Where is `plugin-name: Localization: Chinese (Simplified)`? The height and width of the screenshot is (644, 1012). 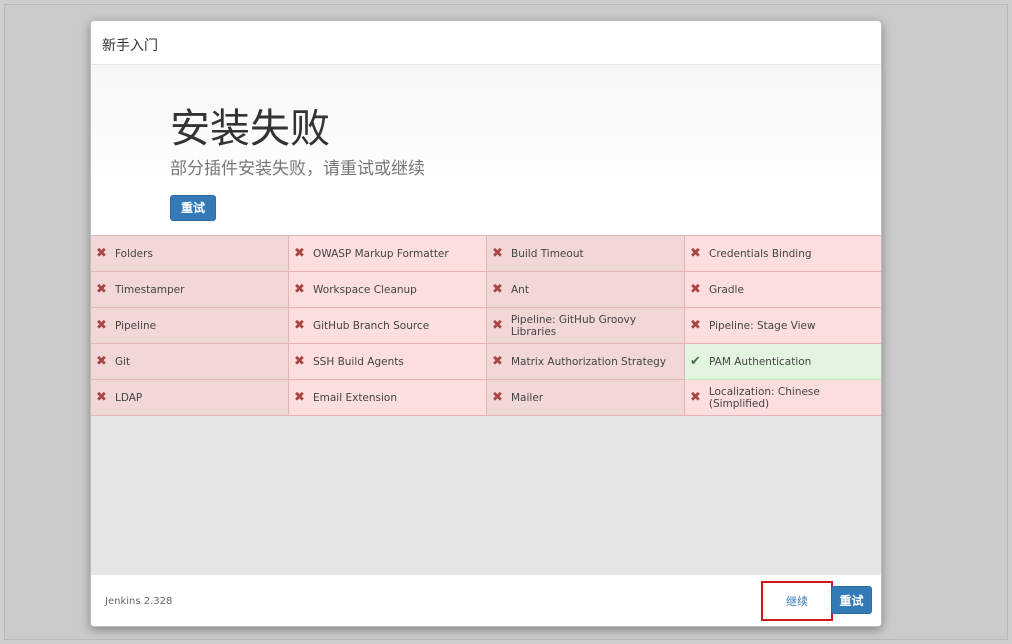 plugin-name: Localization: Chinese (Simplified) is located at coordinates (764, 397).